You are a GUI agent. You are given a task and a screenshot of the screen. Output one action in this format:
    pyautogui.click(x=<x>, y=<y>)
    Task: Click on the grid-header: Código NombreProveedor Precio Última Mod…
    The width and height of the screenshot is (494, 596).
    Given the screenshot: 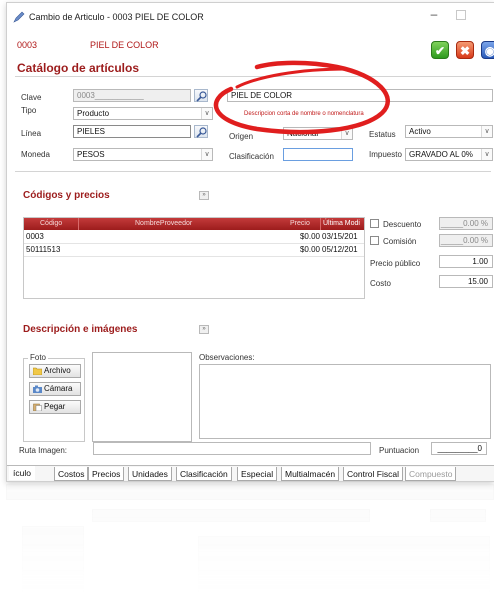 What is the action you would take?
    pyautogui.click(x=194, y=224)
    